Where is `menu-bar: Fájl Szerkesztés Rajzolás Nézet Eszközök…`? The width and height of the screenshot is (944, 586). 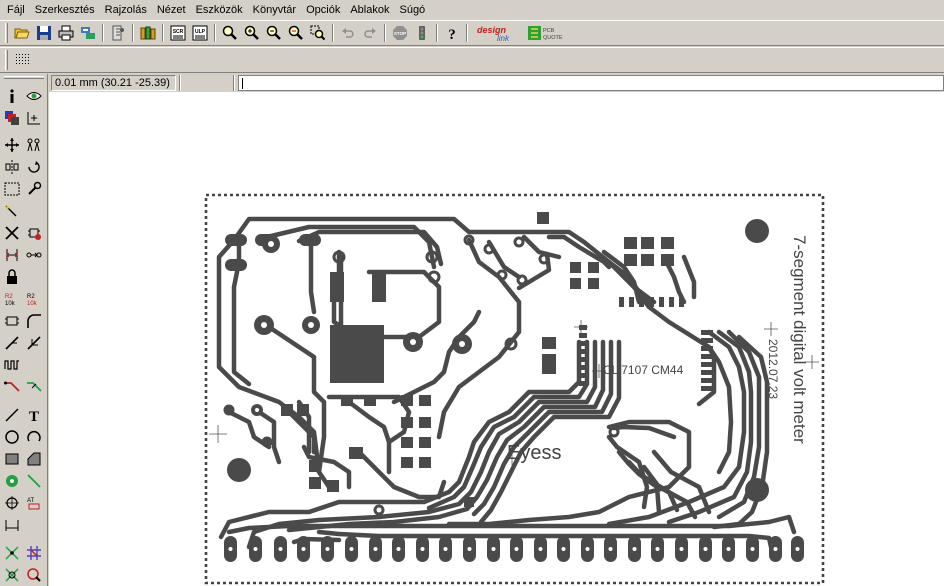 menu-bar: Fájl Szerkesztés Rajzolás Nézet Eszközök… is located at coordinates (472, 10).